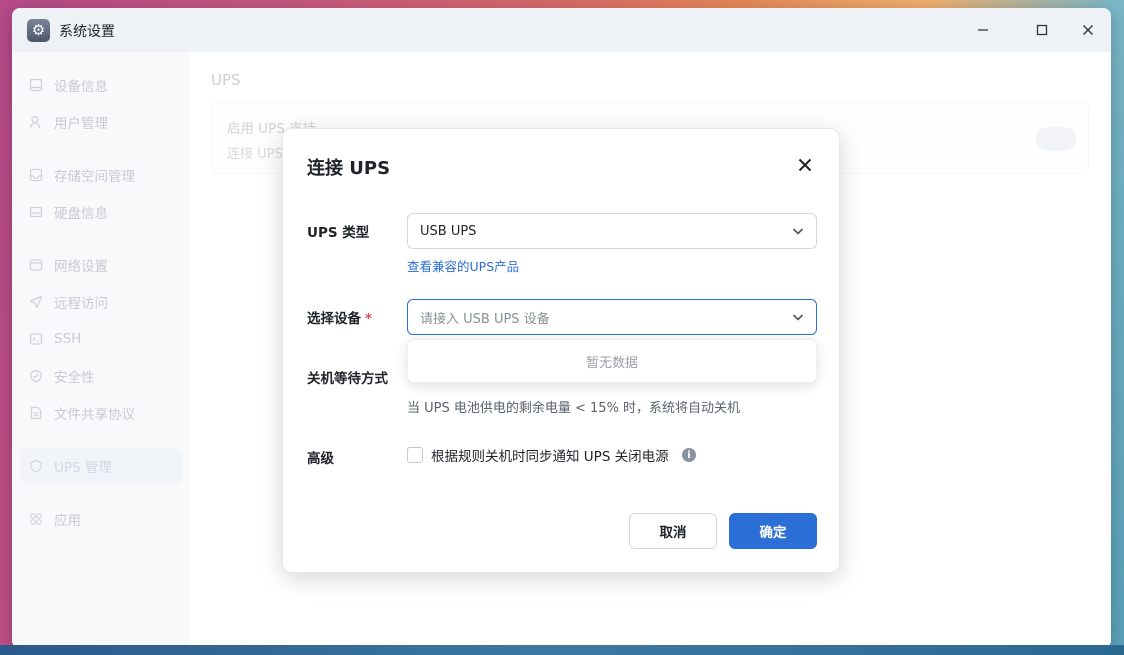 The height and width of the screenshot is (655, 1124). What do you see at coordinates (38, 30) in the screenshot?
I see `settings-gear-icon: ⚙` at bounding box center [38, 30].